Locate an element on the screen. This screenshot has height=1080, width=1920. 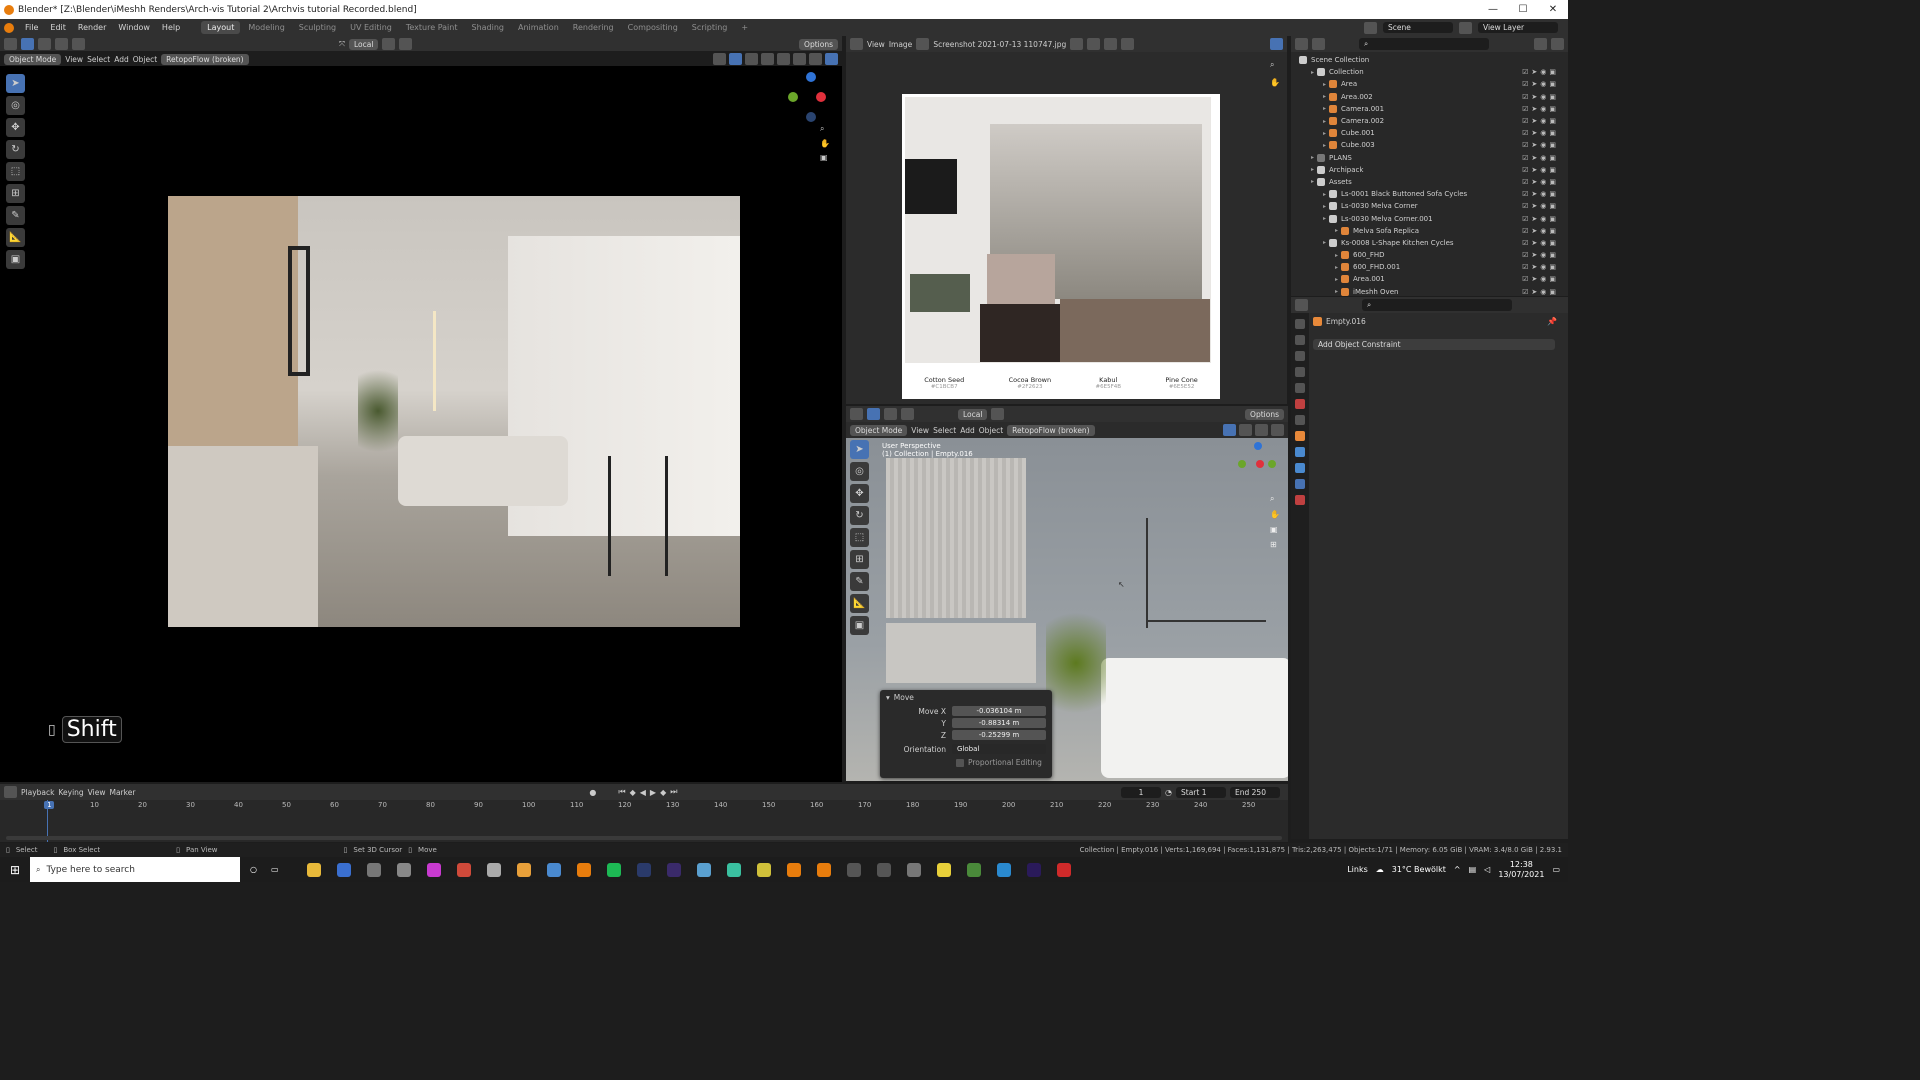
menu-add: Add is located at coordinates (121, 59).